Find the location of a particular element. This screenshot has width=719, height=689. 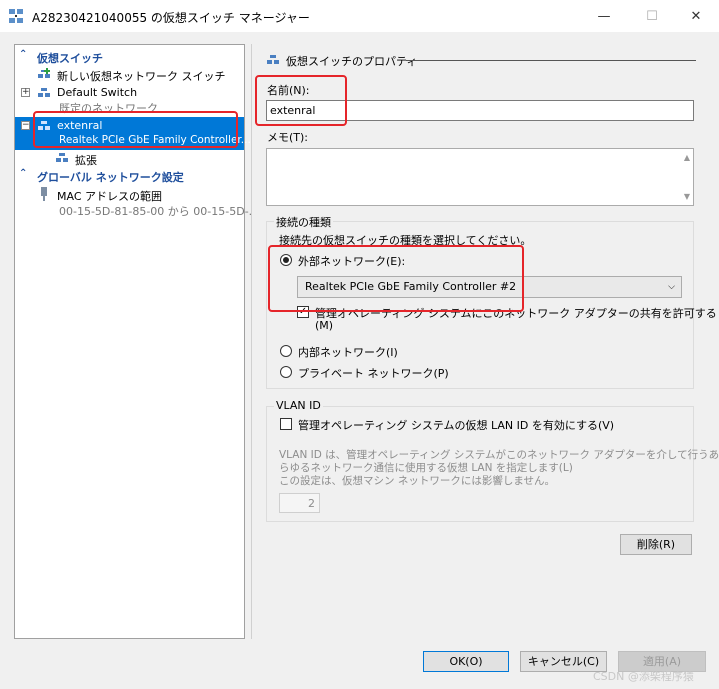

tree-item-label: MAC アドレスの範囲 is located at coordinates (109, 196).